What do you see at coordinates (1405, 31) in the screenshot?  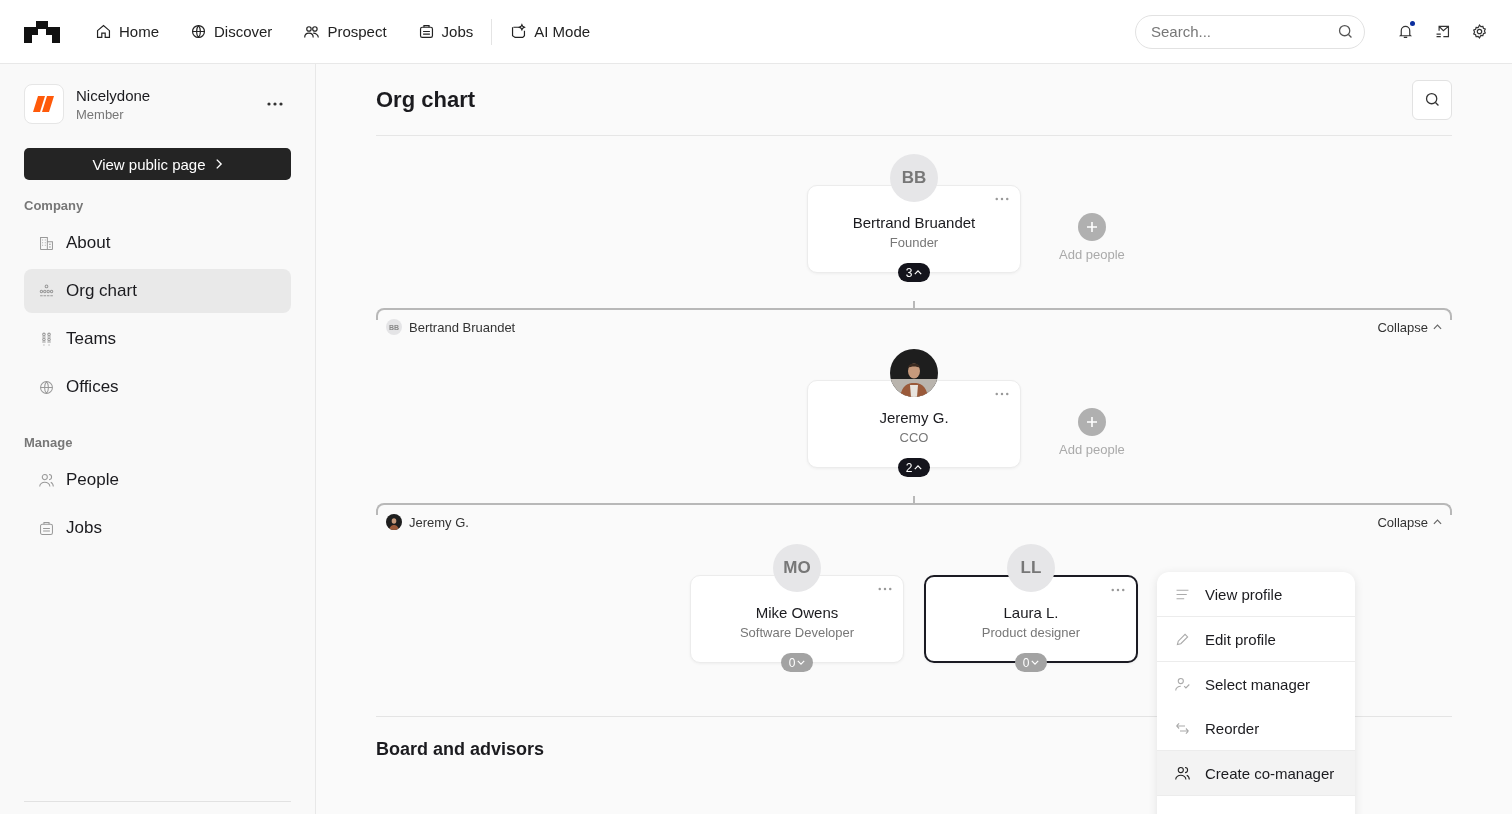 I see `notification-bell-icon` at bounding box center [1405, 31].